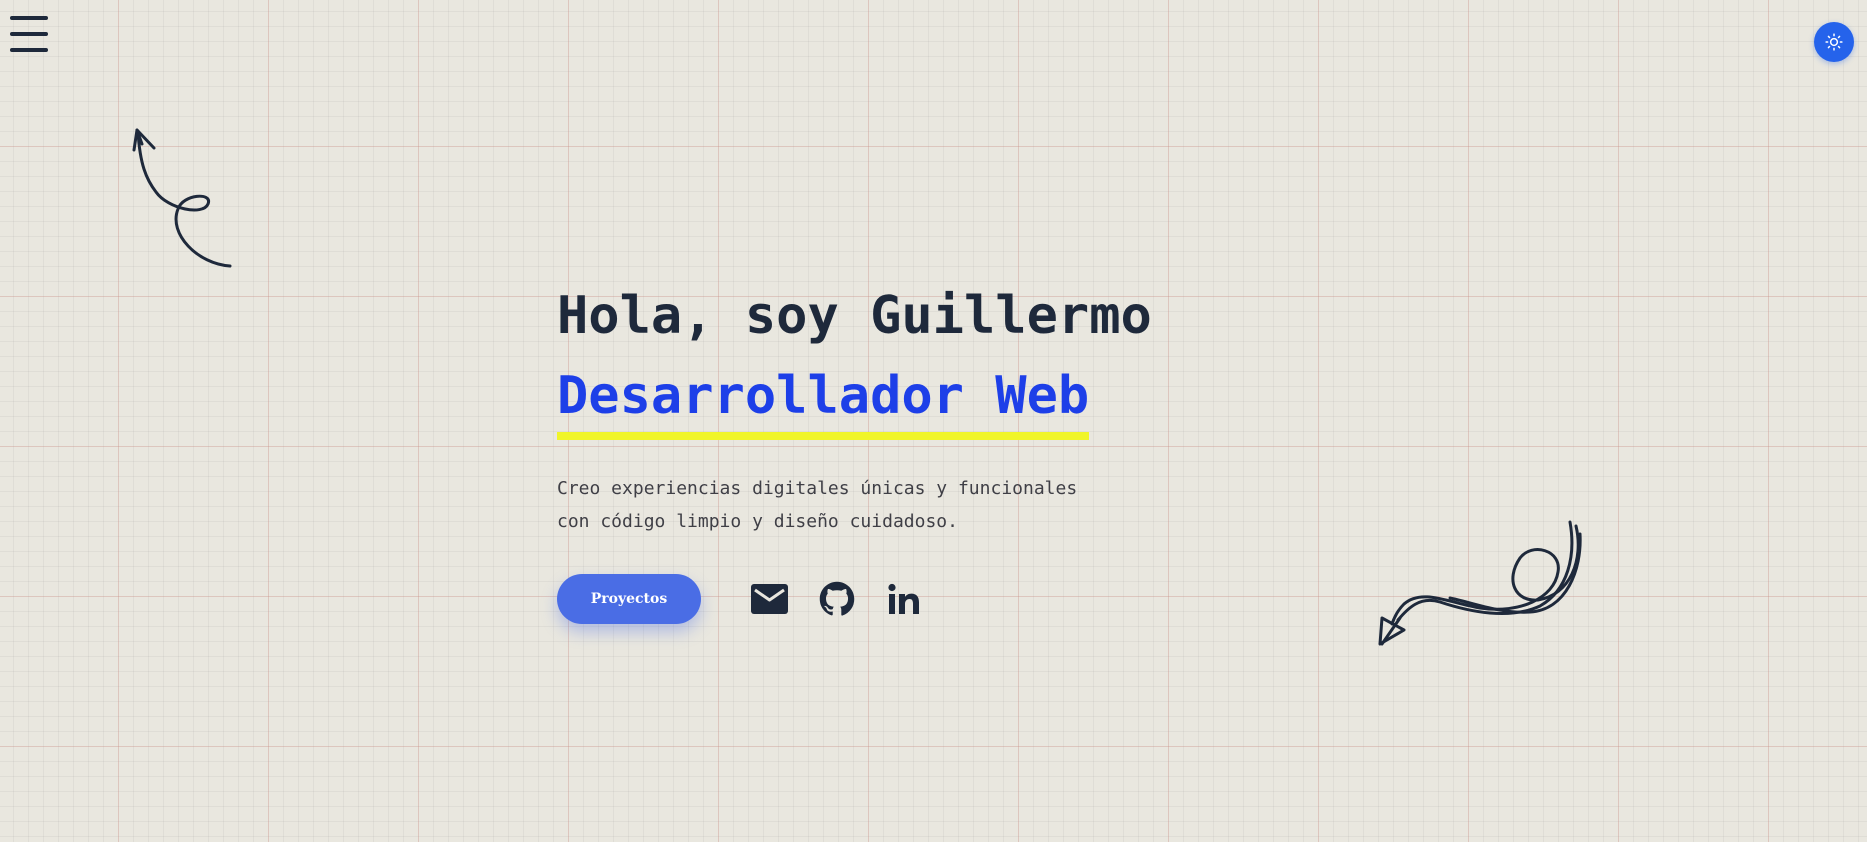 This screenshot has width=1867, height=842. I want to click on sun-icon, so click(1834, 42).